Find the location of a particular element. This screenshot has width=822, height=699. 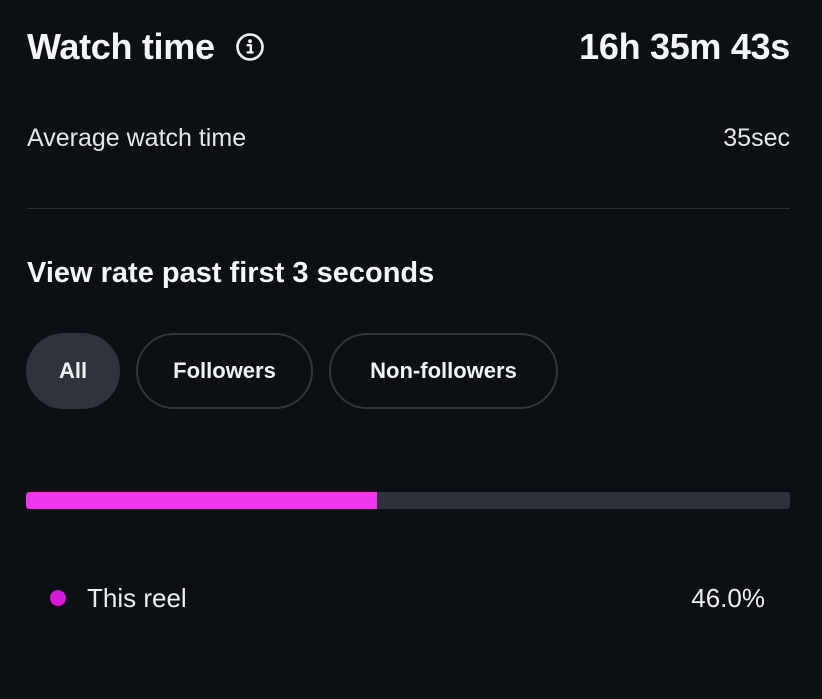

page-title: Watch time is located at coordinates (121, 46).